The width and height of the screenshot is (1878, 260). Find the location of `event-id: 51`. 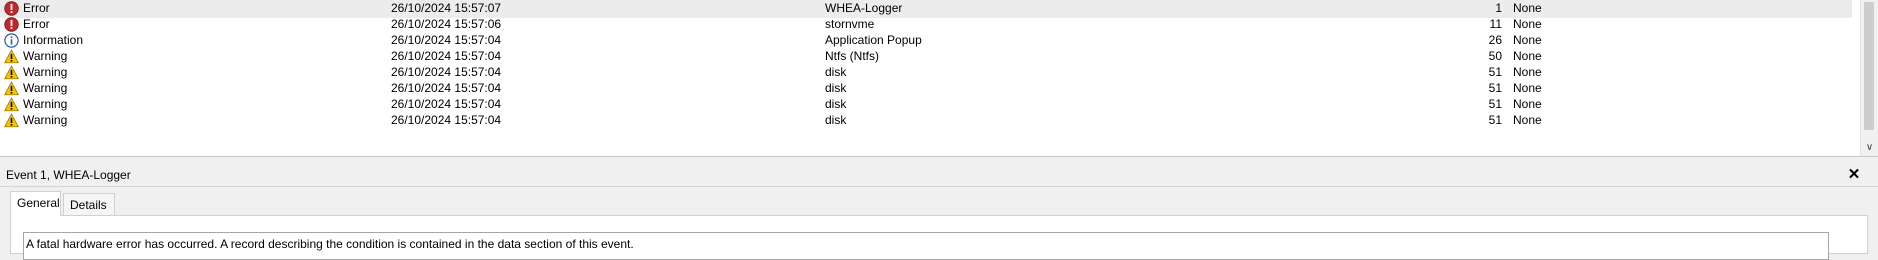

event-id: 51 is located at coordinates (1495, 120).